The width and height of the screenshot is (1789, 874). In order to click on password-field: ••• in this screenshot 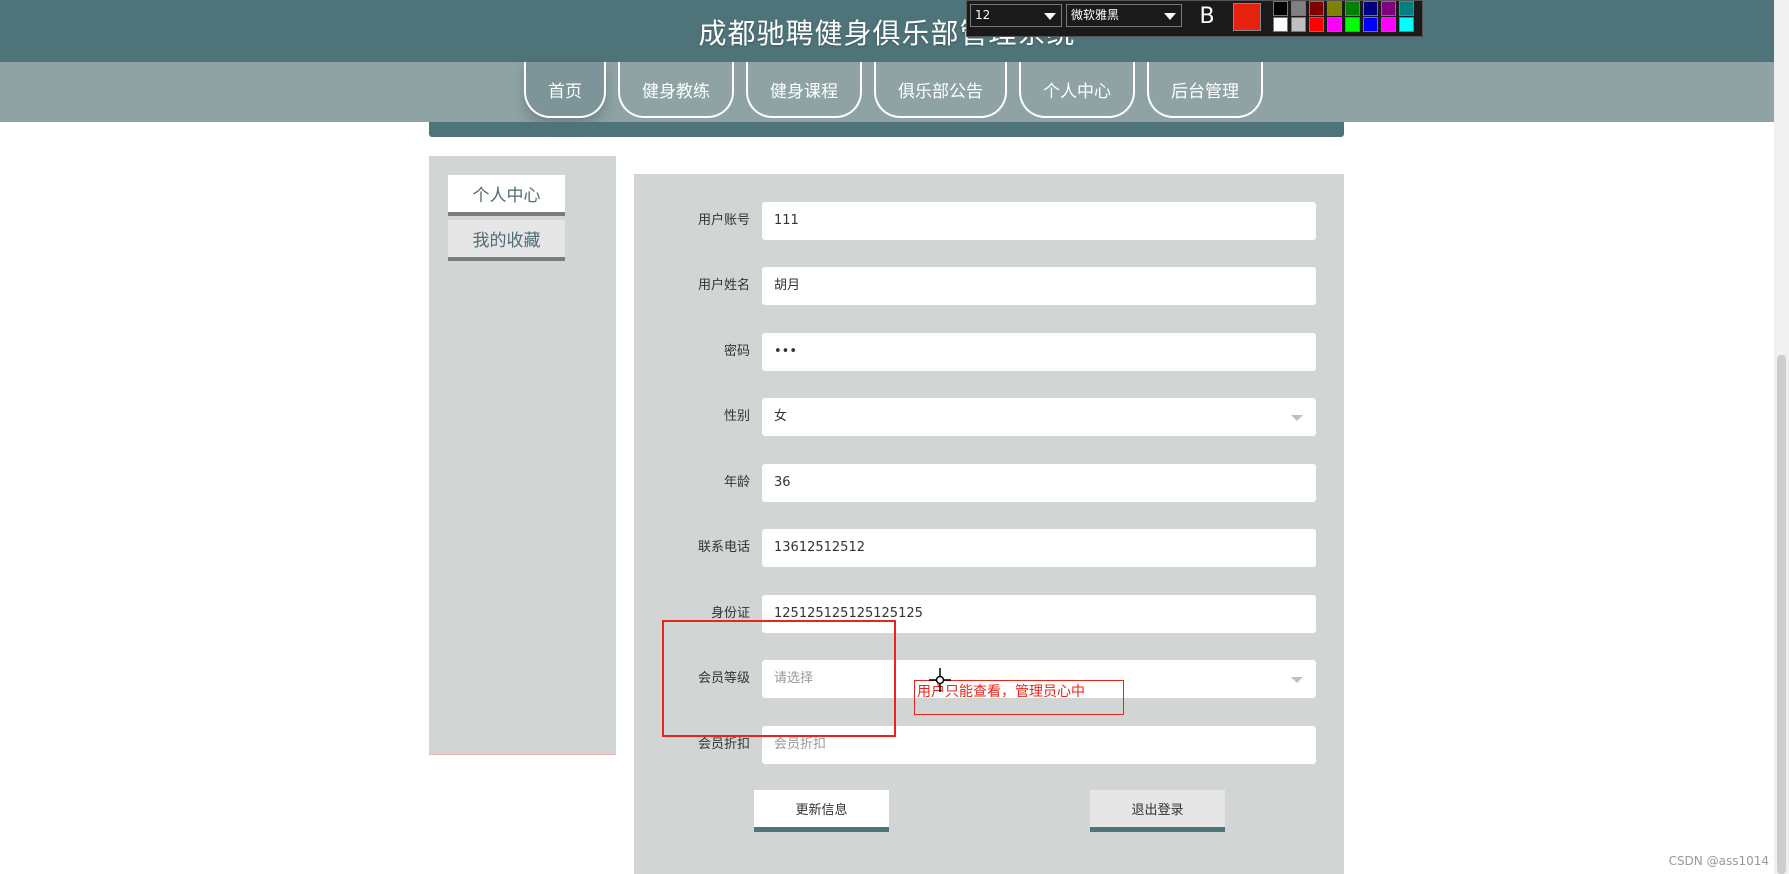, I will do `click(1039, 352)`.